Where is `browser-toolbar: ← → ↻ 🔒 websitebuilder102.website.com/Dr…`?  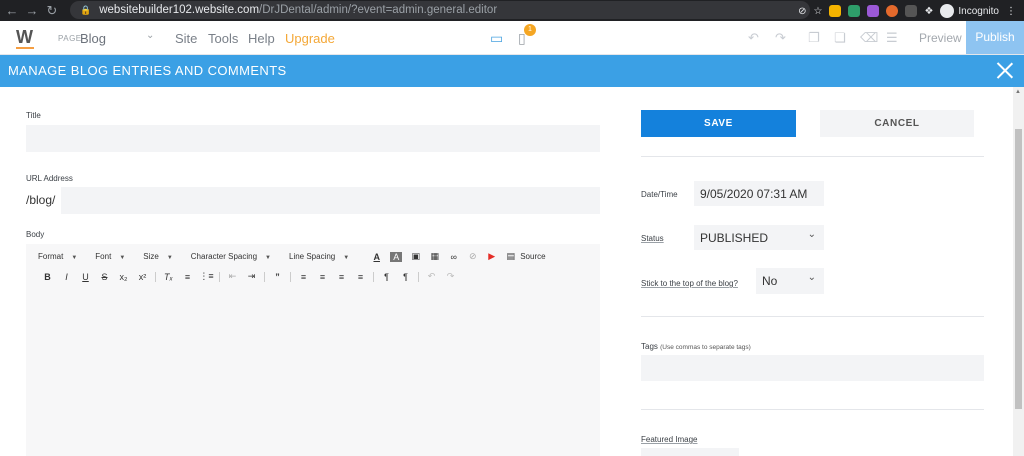 browser-toolbar: ← → ↻ 🔒 websitebuilder102.website.com/Dr… is located at coordinates (512, 10).